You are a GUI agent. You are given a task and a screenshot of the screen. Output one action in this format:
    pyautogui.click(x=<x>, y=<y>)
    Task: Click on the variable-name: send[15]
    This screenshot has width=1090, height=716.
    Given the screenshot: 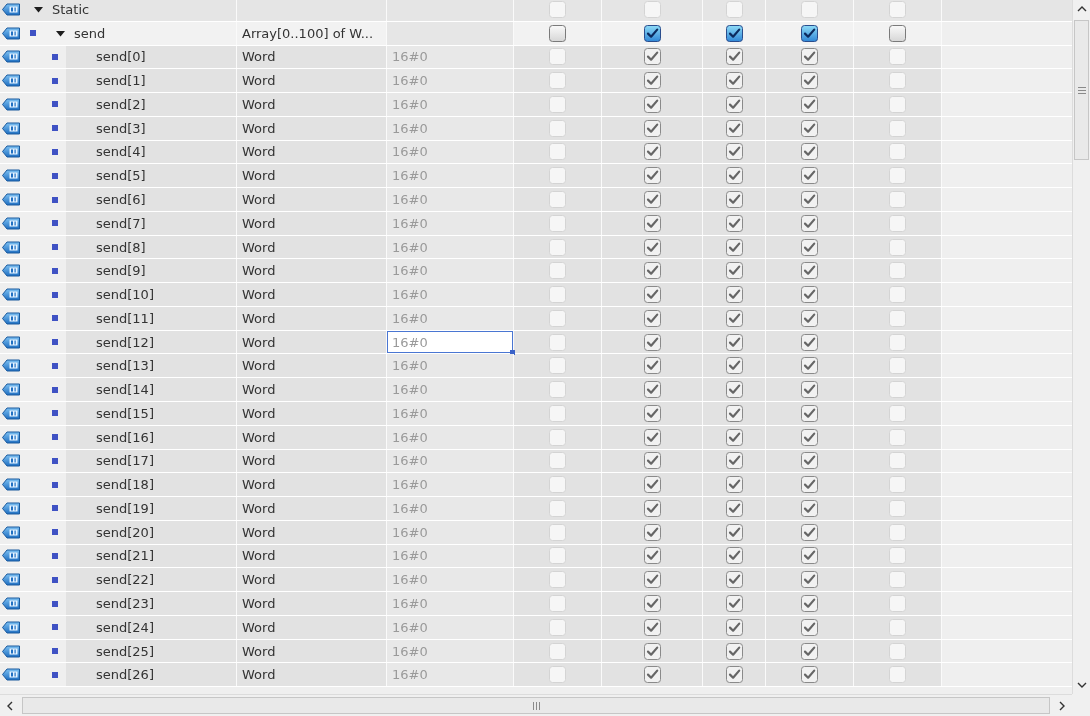 What is the action you would take?
    pyautogui.click(x=125, y=413)
    